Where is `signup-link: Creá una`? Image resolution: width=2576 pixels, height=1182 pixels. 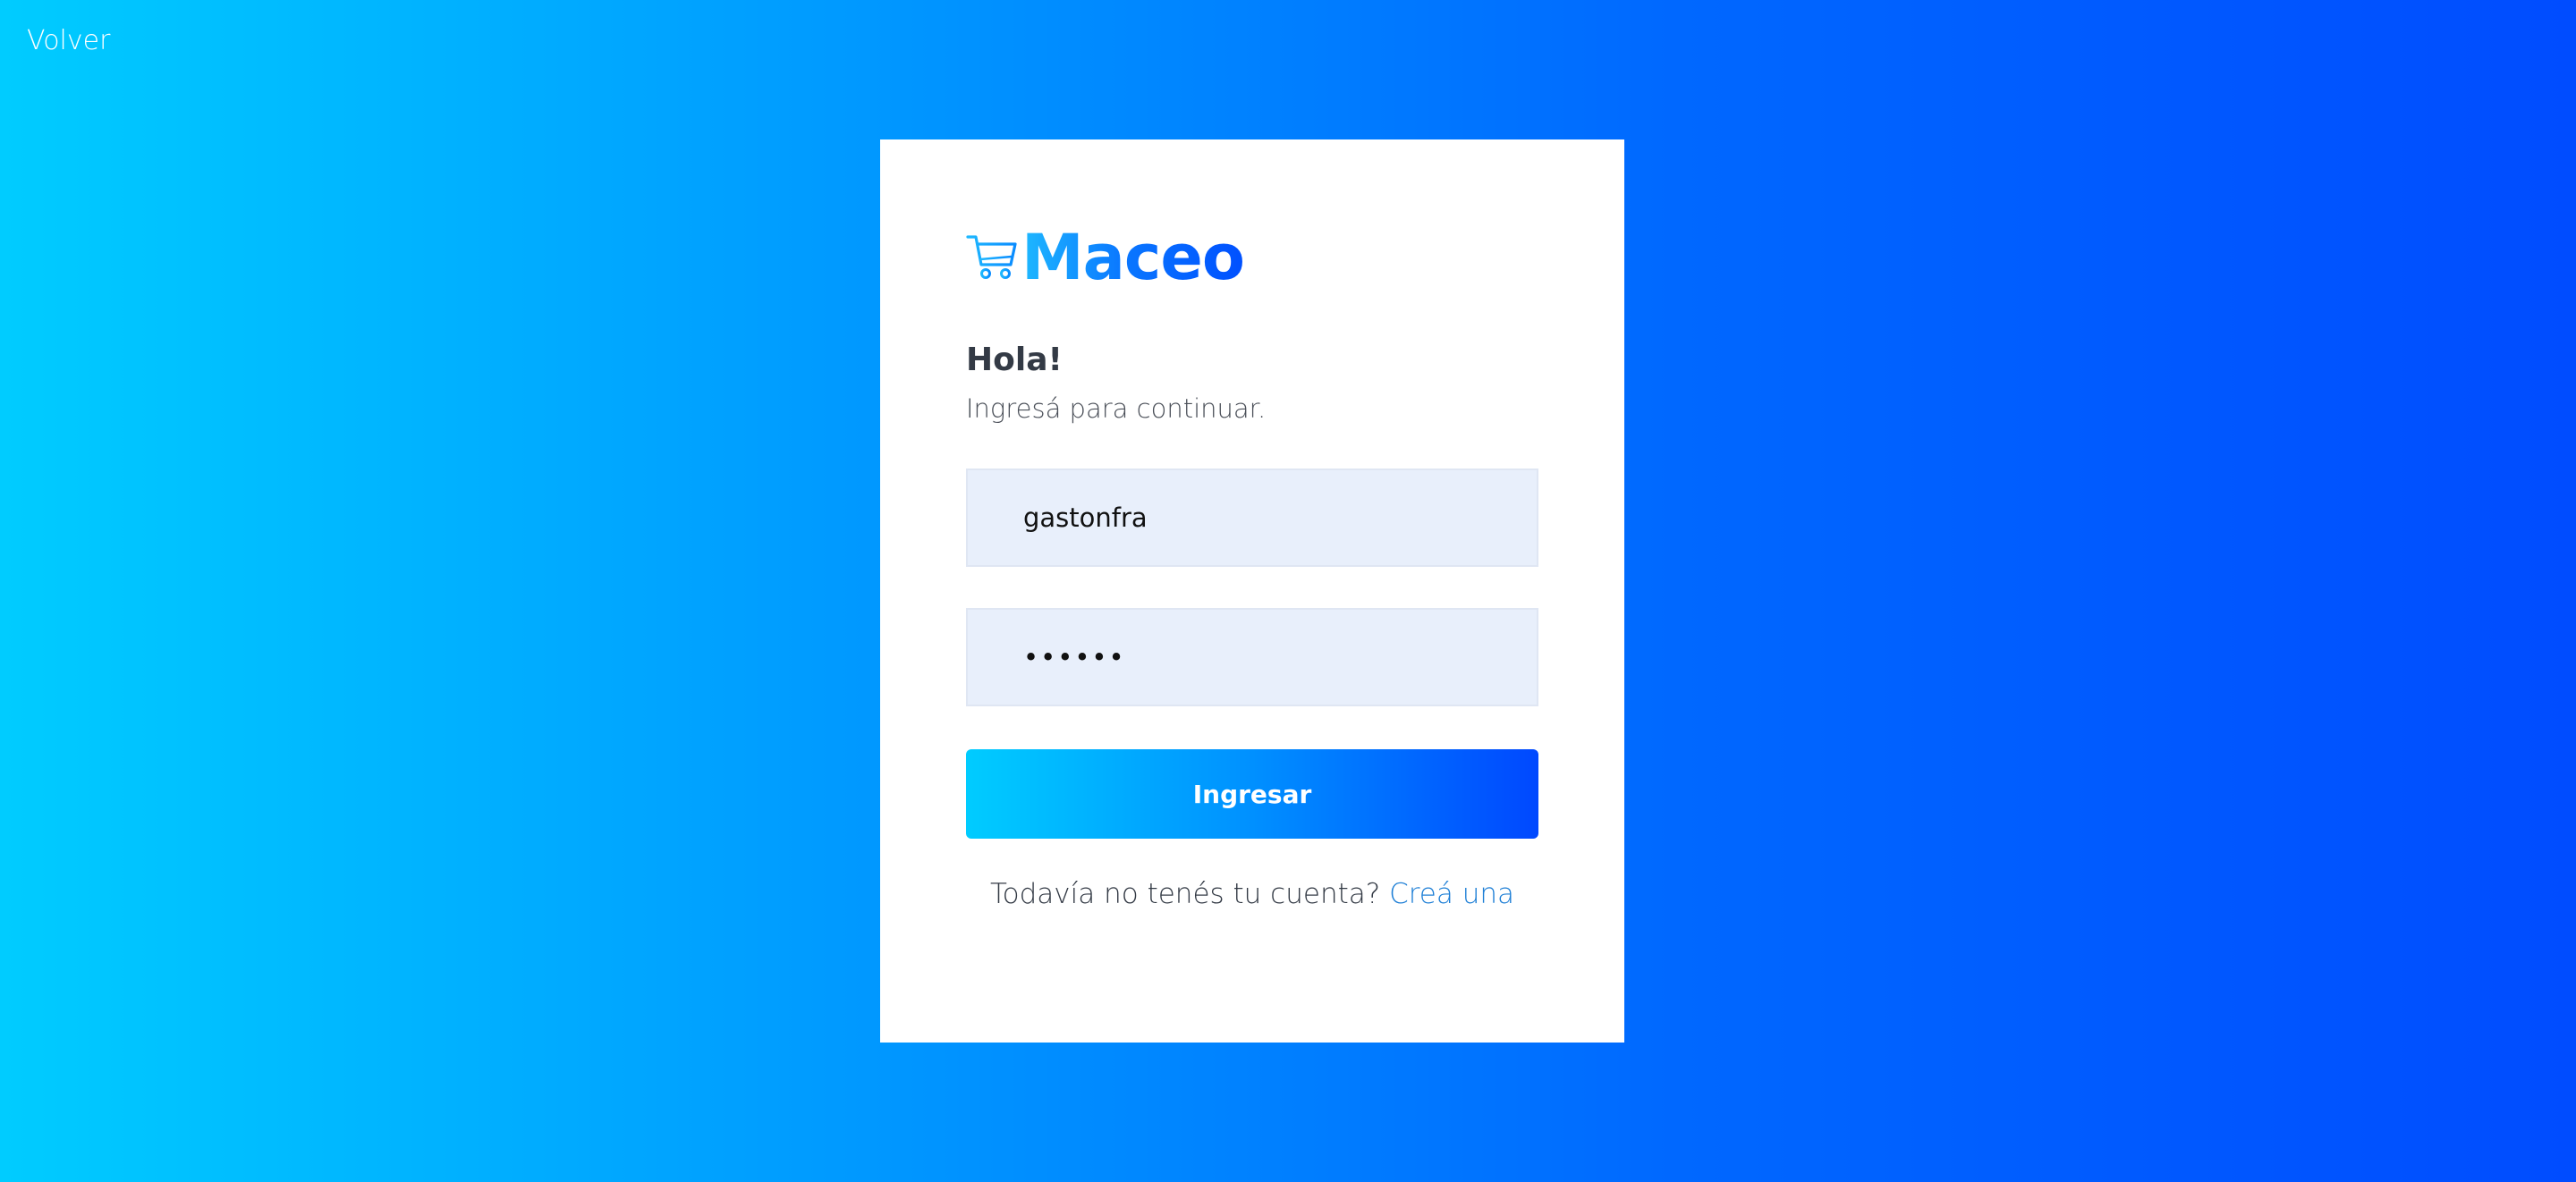
signup-link: Creá una is located at coordinates (1451, 894).